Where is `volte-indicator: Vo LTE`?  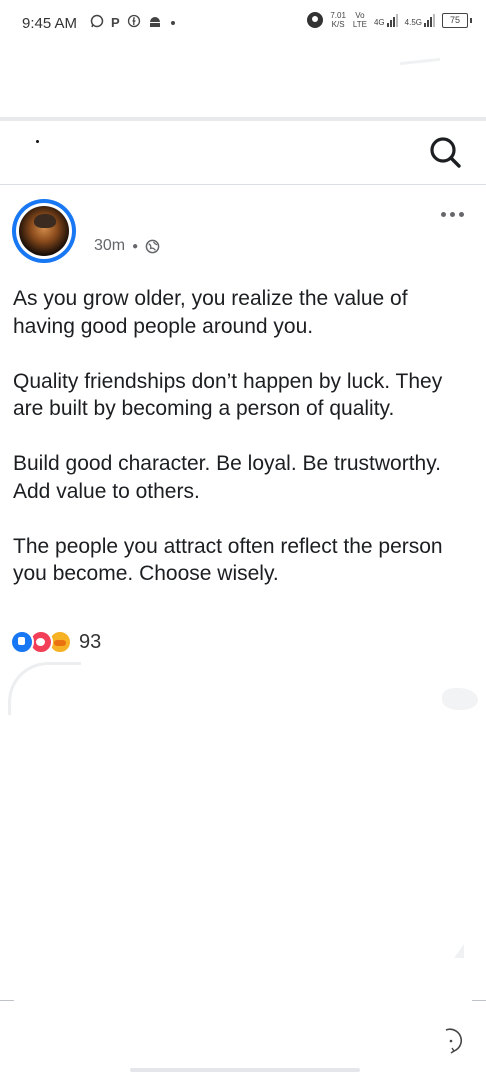 volte-indicator: Vo LTE is located at coordinates (360, 20).